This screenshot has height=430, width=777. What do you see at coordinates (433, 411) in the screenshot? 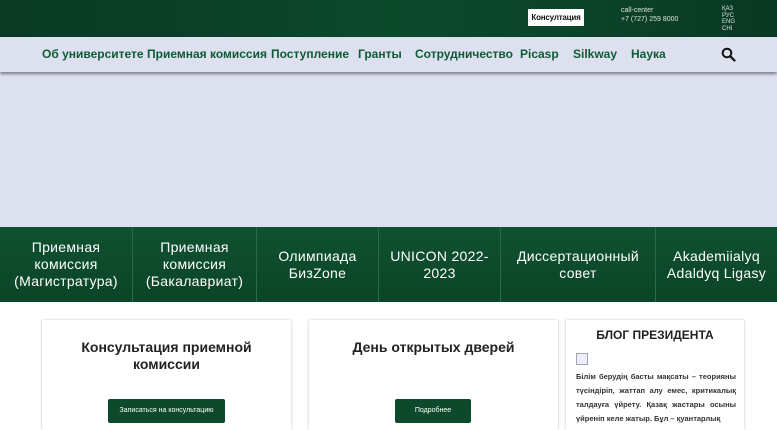
I see `more-info-button: Подробнее` at bounding box center [433, 411].